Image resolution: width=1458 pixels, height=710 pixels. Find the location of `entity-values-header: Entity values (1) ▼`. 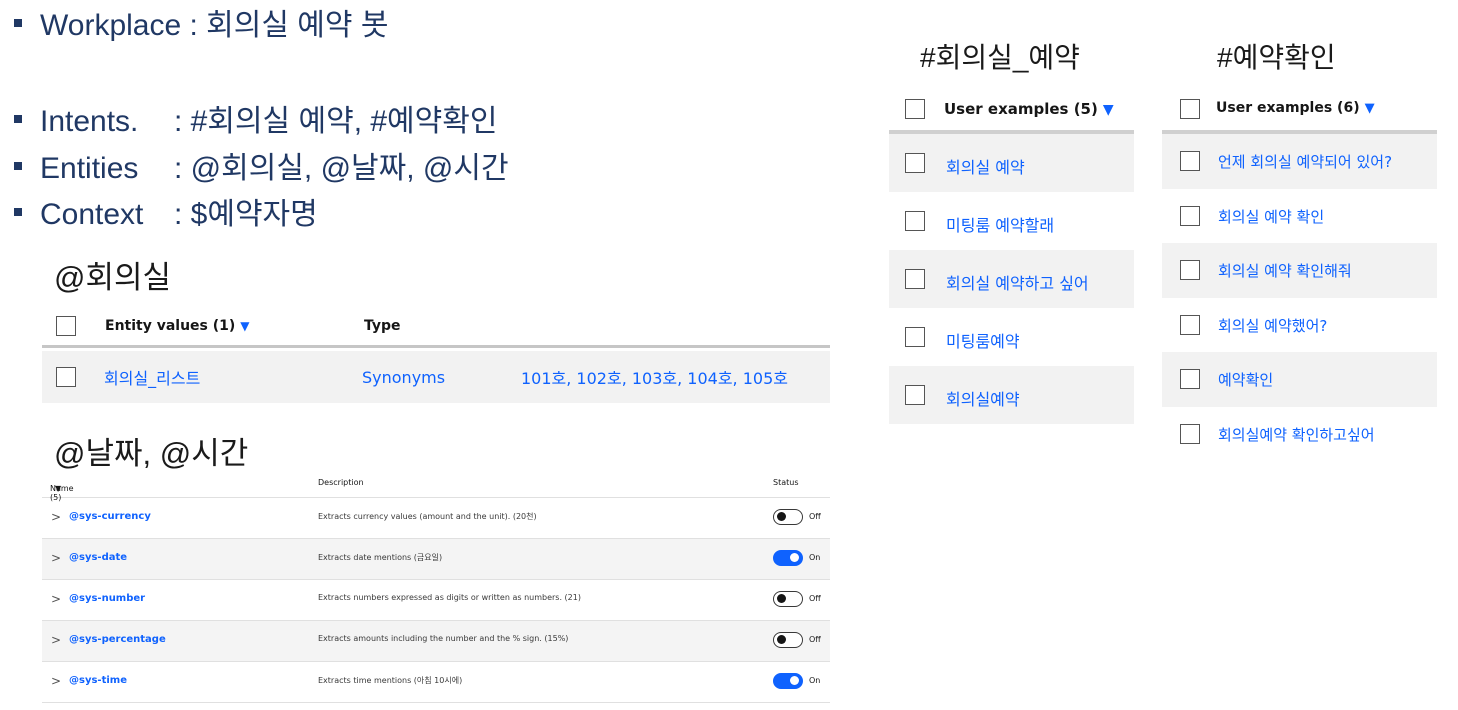

entity-values-header: Entity values (1) ▼ is located at coordinates (177, 326).